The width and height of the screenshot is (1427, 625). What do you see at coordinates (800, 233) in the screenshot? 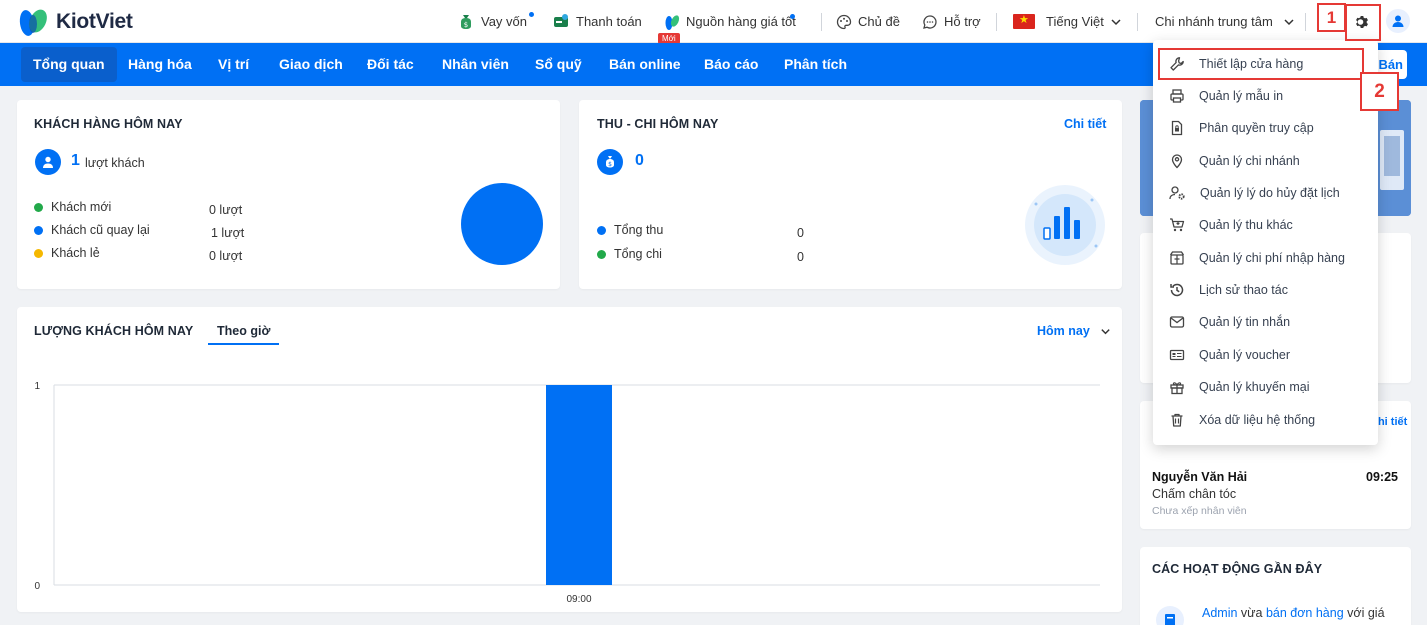
I see `total-income-value: 0` at bounding box center [800, 233].